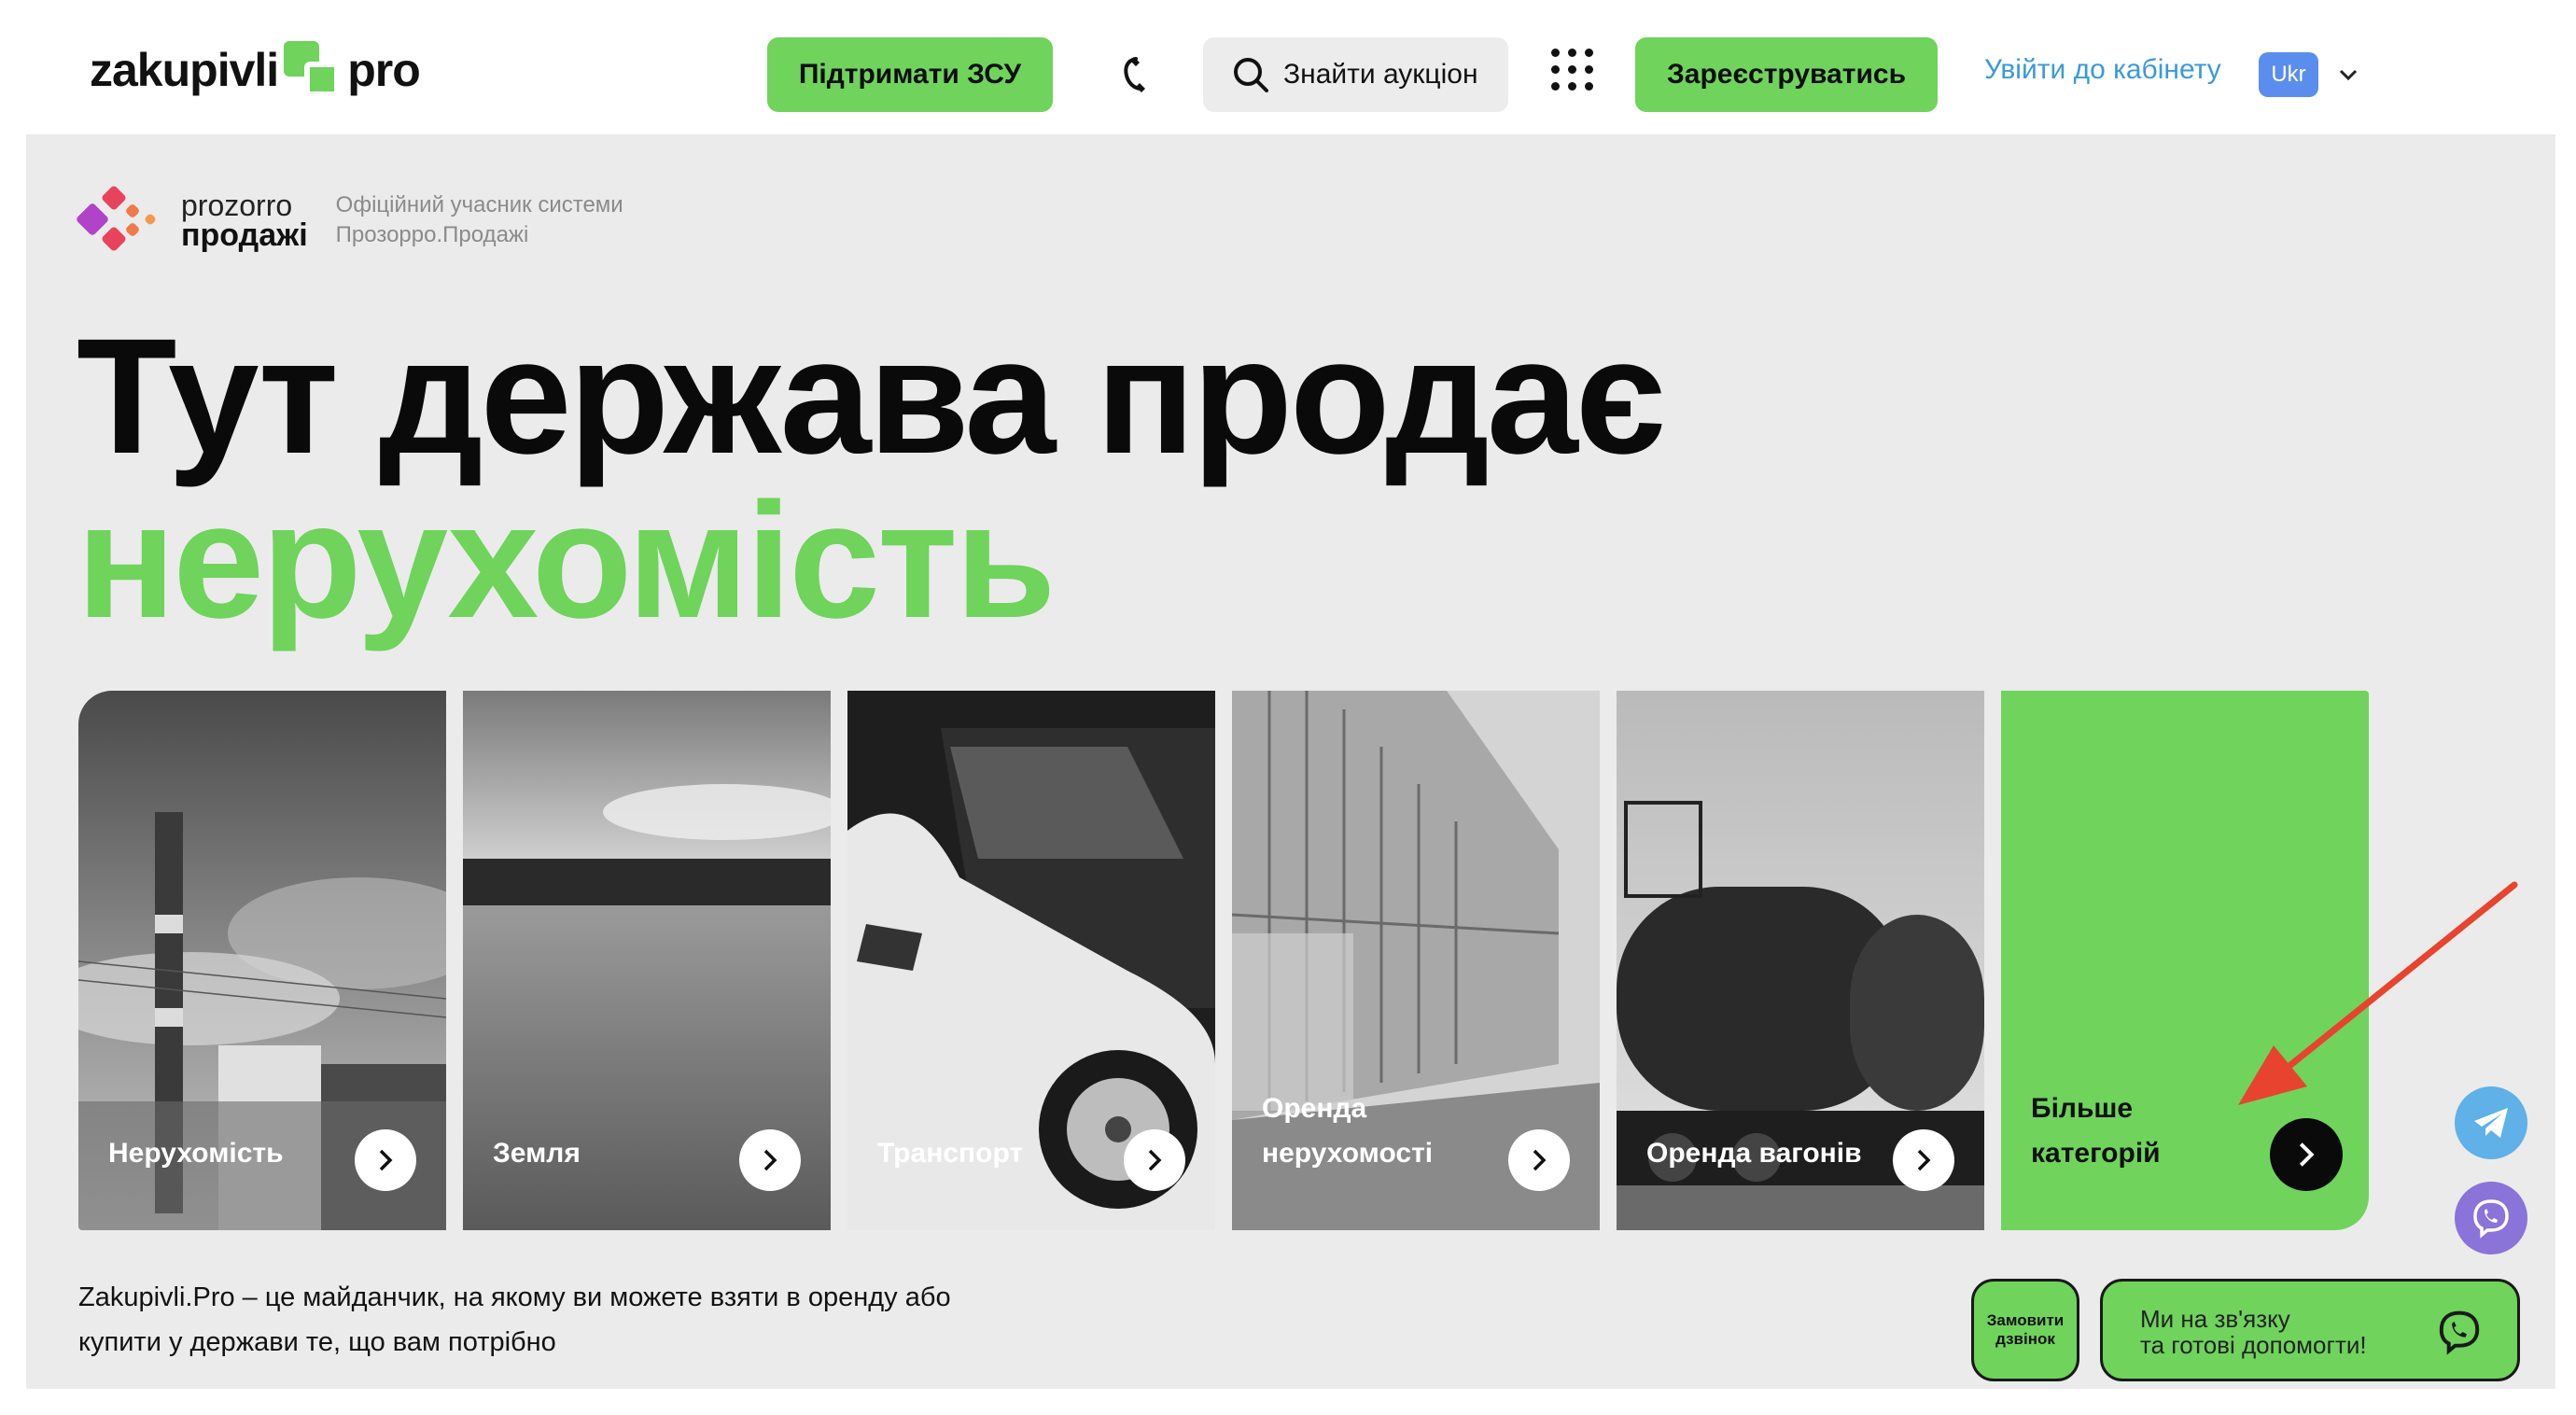  Describe the element at coordinates (1800, 960) in the screenshot. I see `category-card-wagon-rental: Оренда вагонів` at that location.